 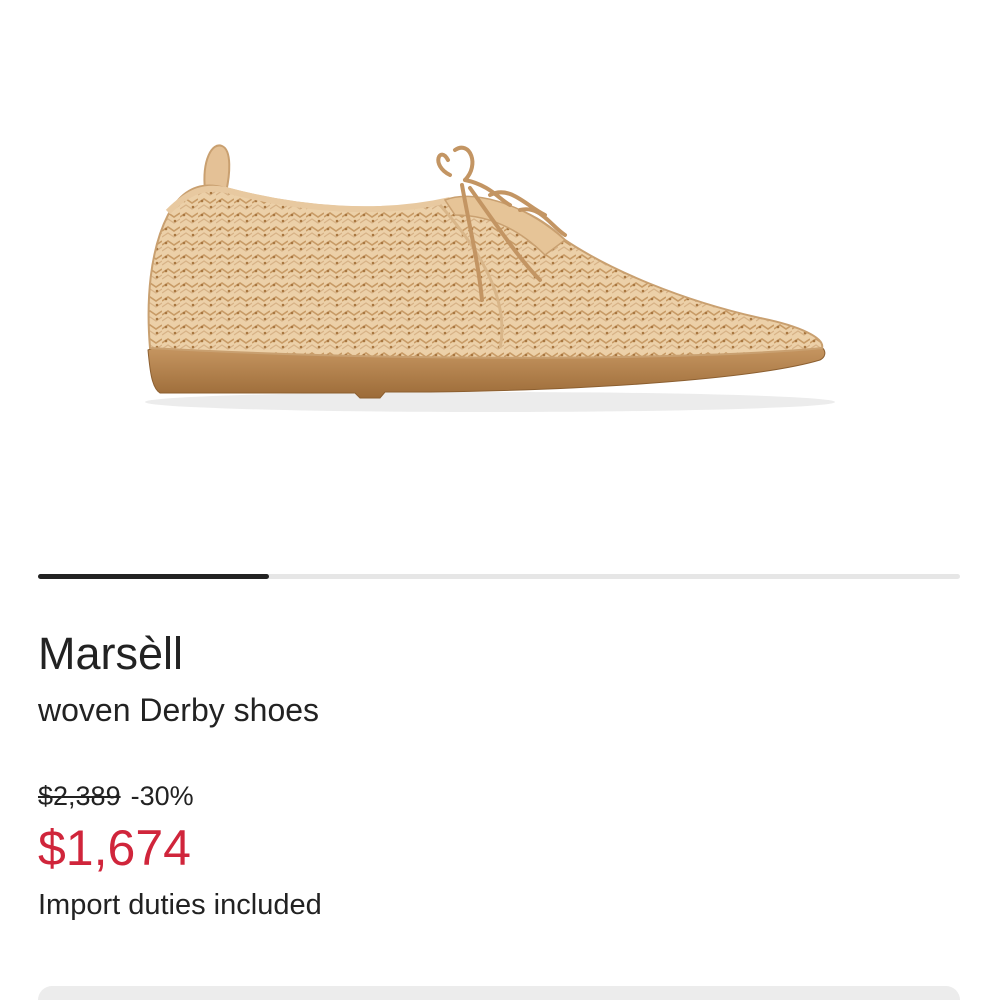 I want to click on size-select-button, so click(x=499, y=993).